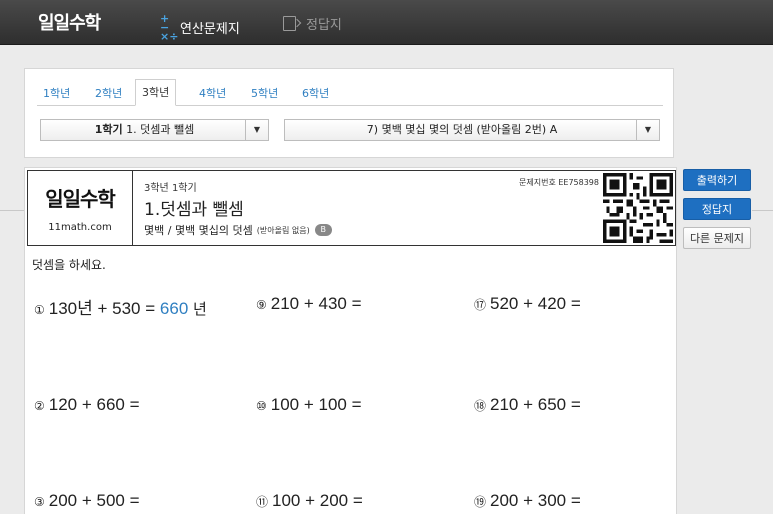 This screenshot has width=773, height=514. I want to click on site-logo: 일일수학, so click(69, 22).